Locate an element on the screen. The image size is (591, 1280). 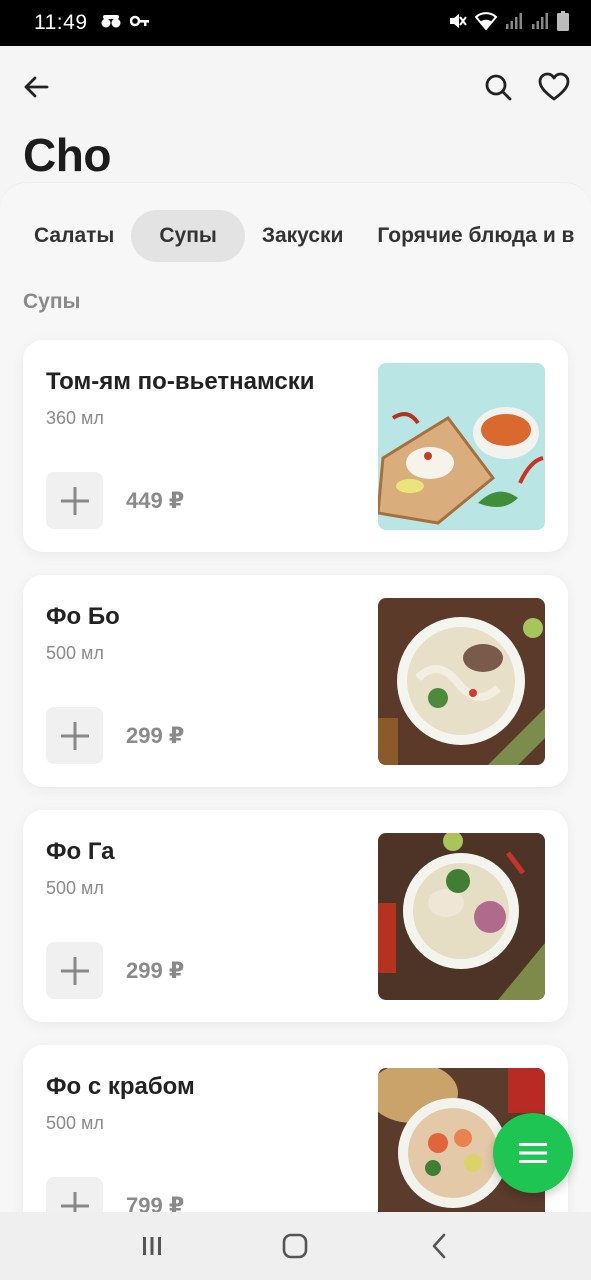
menu-icon is located at coordinates (533, 1153).